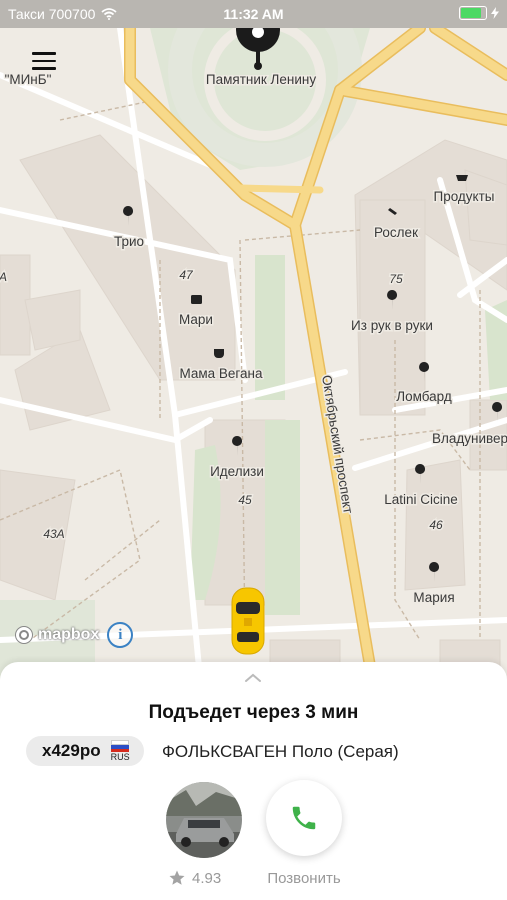 Image resolution: width=507 pixels, height=900 pixels. I want to click on map-label-idelizi: Иделизи, so click(237, 471).